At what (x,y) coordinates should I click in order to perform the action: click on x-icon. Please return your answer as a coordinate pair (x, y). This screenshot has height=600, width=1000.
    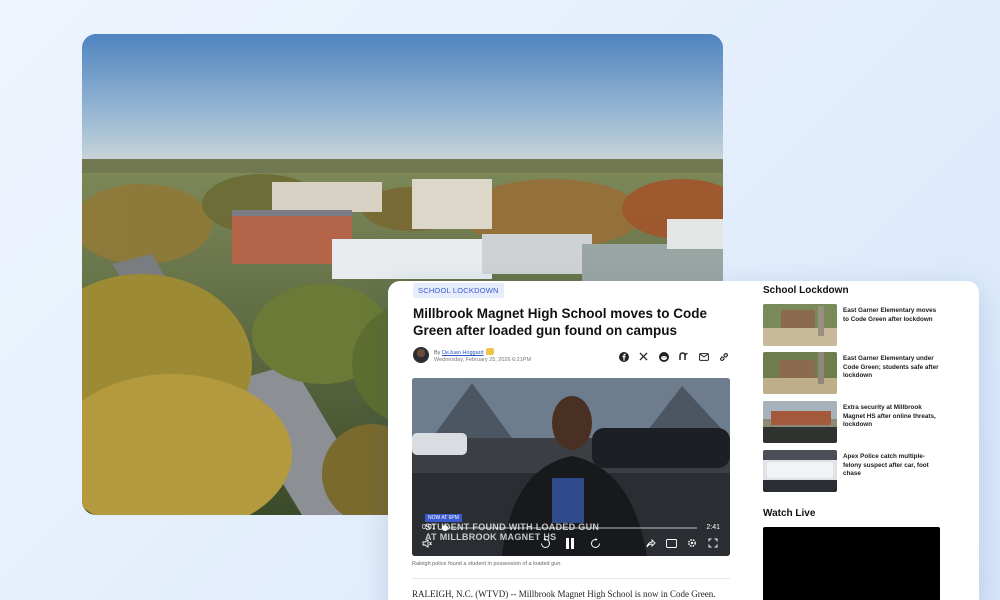
    Looking at the image, I should click on (643, 356).